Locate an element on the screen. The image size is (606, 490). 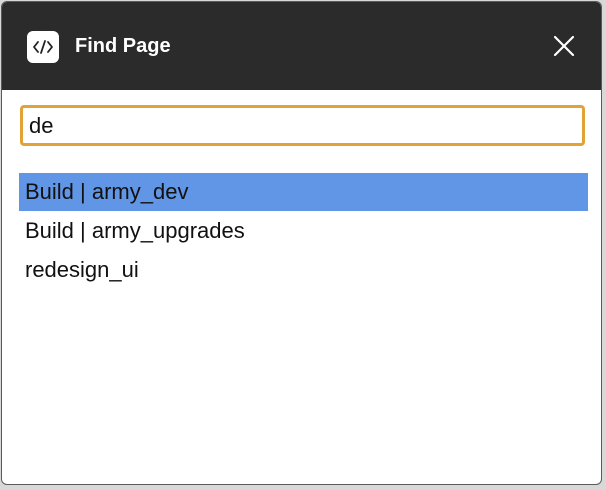
result-item-army-upgrades: Build | army_upgrades is located at coordinates (303, 230).